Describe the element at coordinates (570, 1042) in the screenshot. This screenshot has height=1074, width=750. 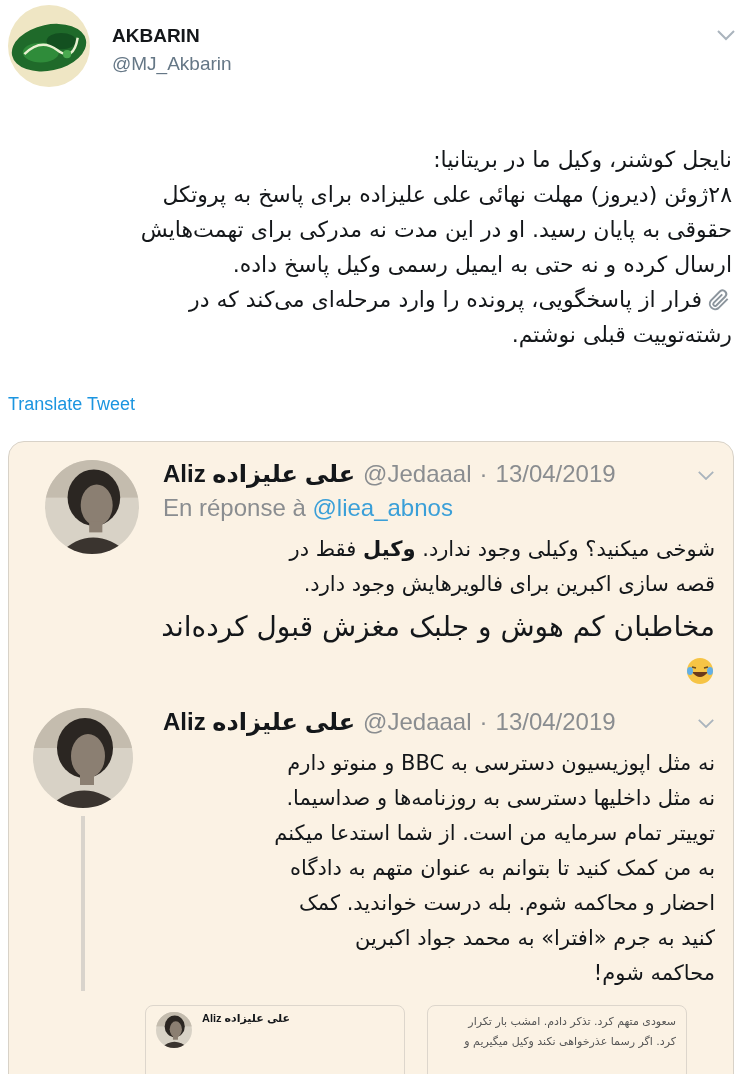
I see `embedded-text-line: کرد. اگر رسما عذرخواهی نکند وکیل میگیریم و` at that location.